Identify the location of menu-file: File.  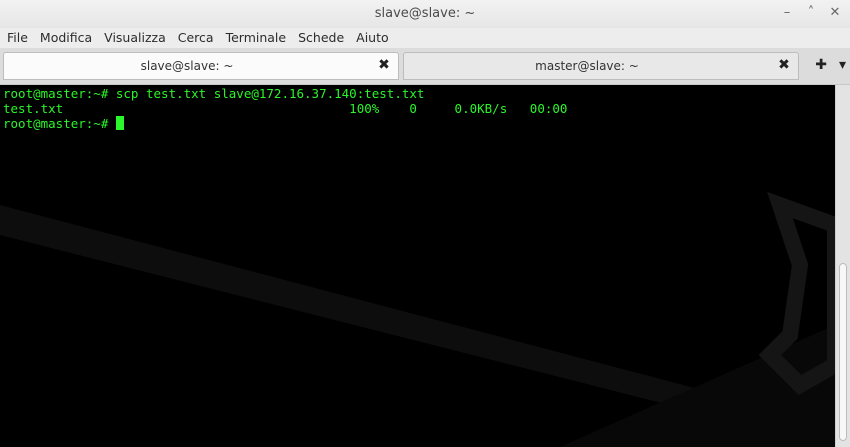
(17, 38).